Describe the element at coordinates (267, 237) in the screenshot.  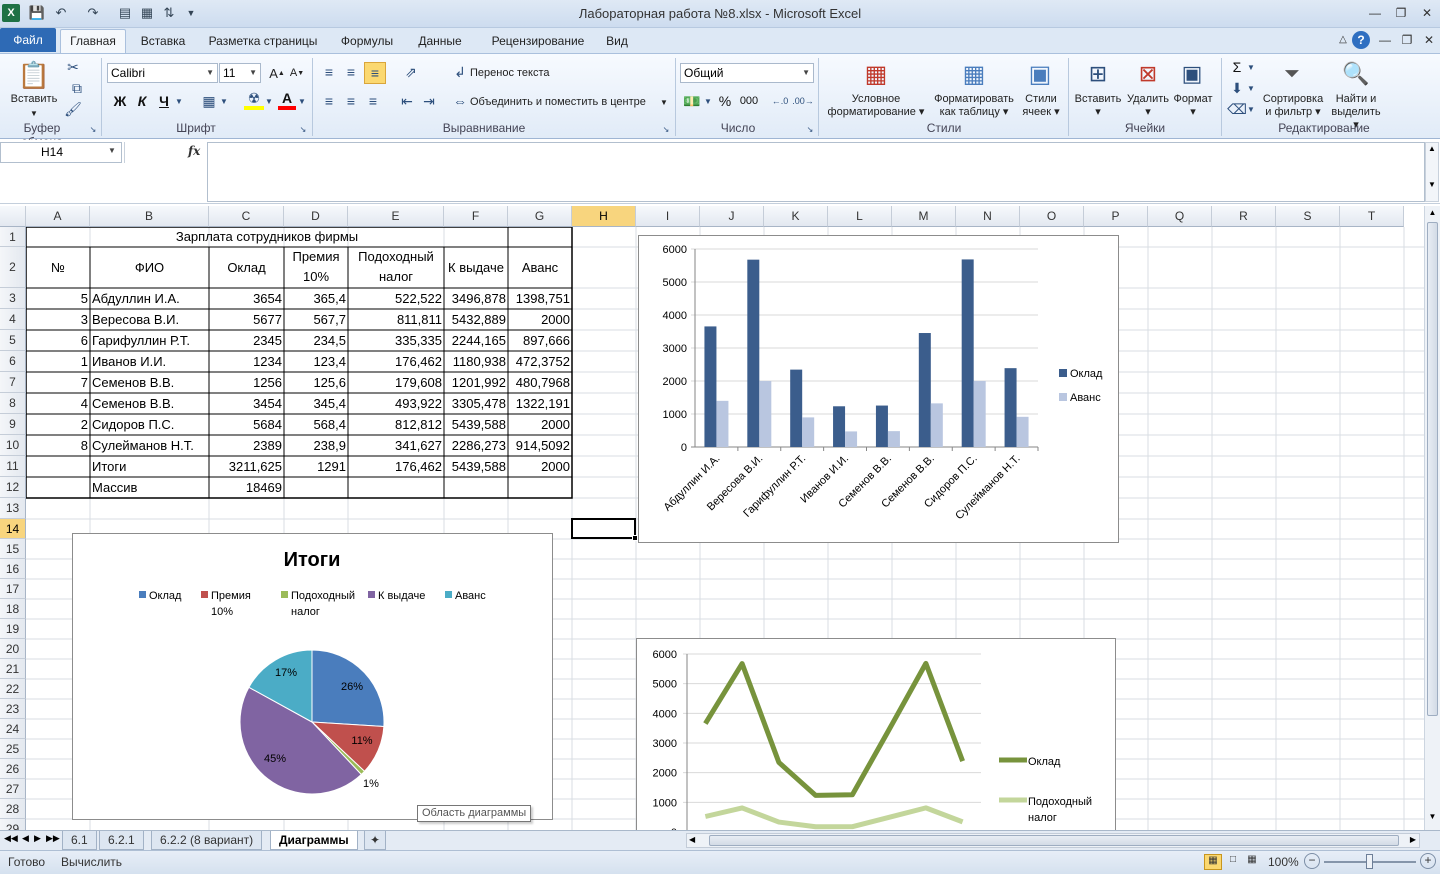
I see `table-title: Зарплата сотрудников фирмы` at that location.